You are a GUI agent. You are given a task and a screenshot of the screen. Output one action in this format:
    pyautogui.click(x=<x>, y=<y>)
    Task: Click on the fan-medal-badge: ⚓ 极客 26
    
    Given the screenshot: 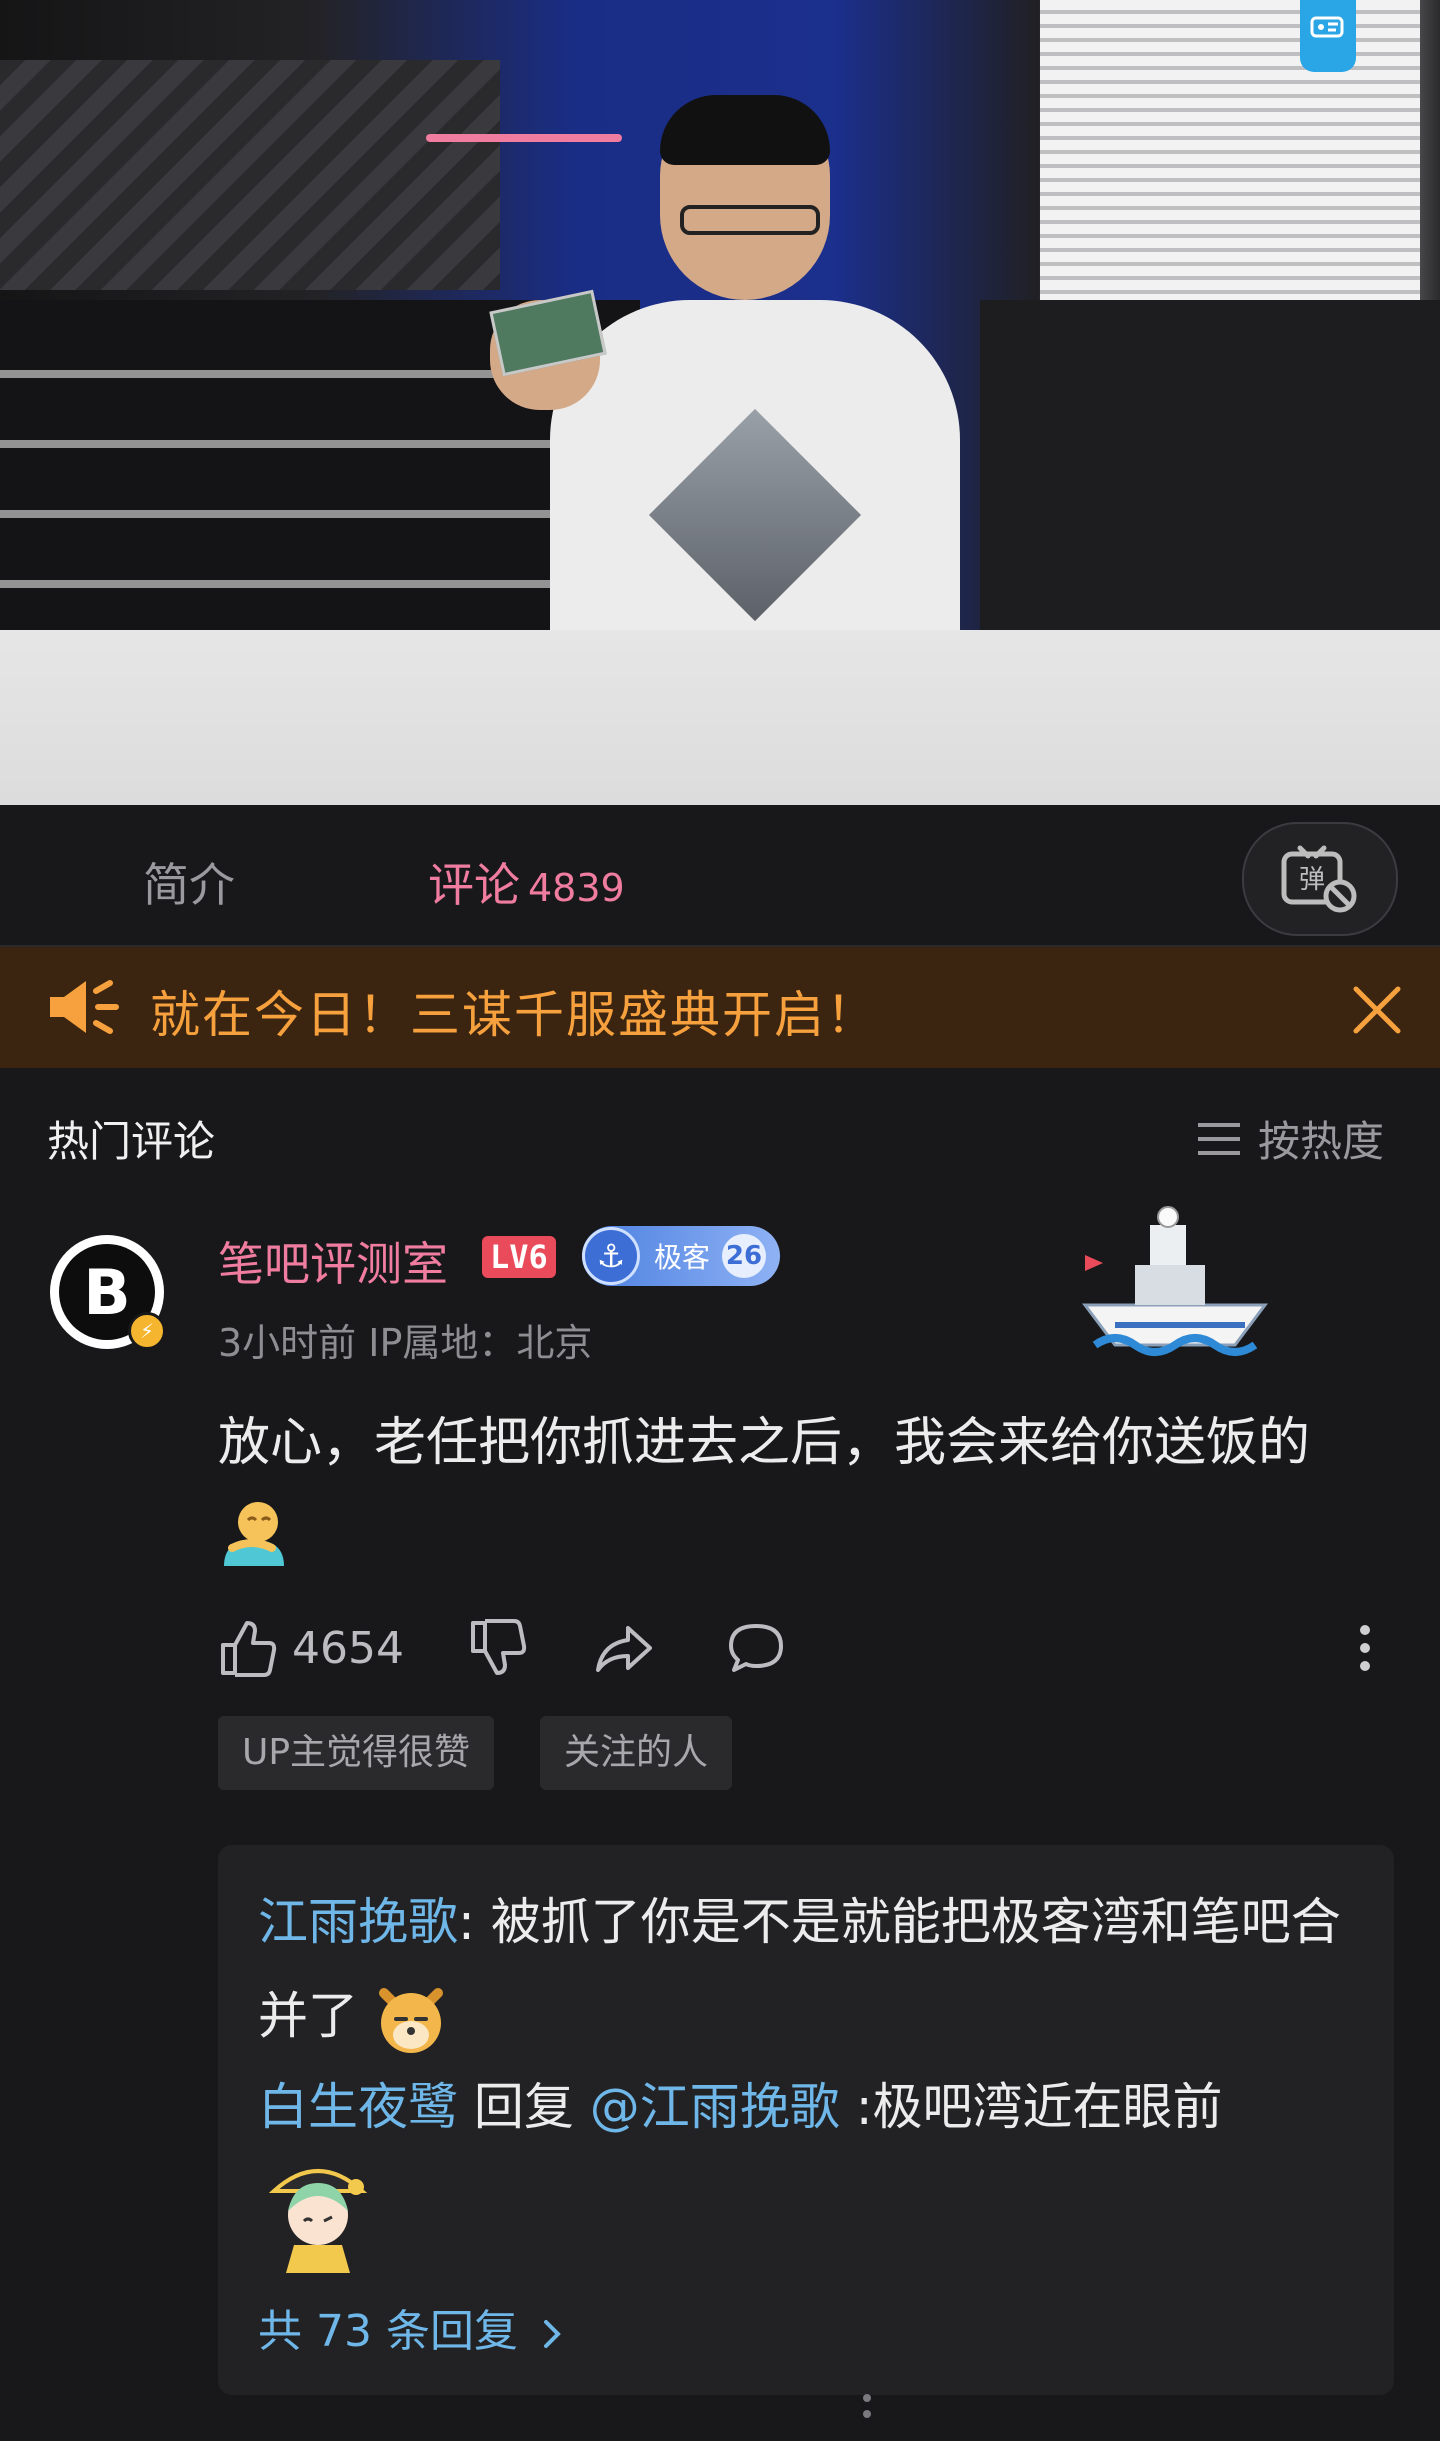 What is the action you would take?
    pyautogui.click(x=681, y=1256)
    